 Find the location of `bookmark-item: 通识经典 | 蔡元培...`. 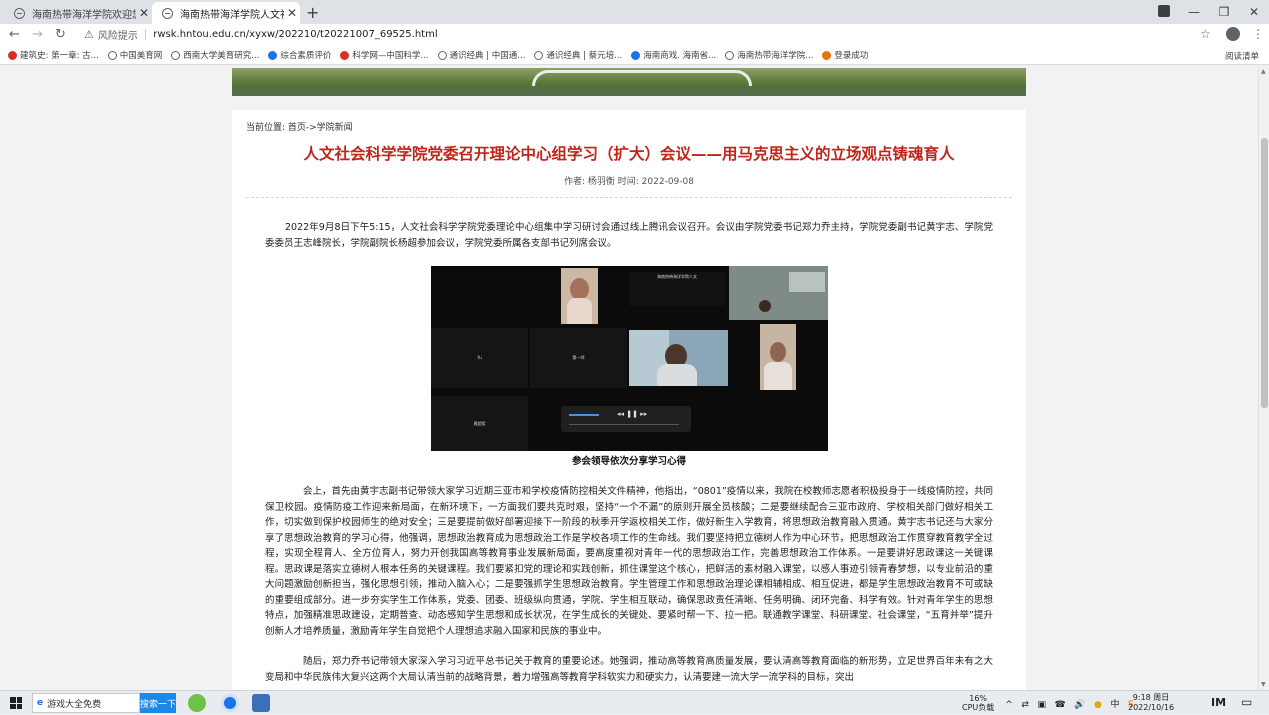

bookmark-item: 通识经典 | 蔡元培... is located at coordinates (578, 55).